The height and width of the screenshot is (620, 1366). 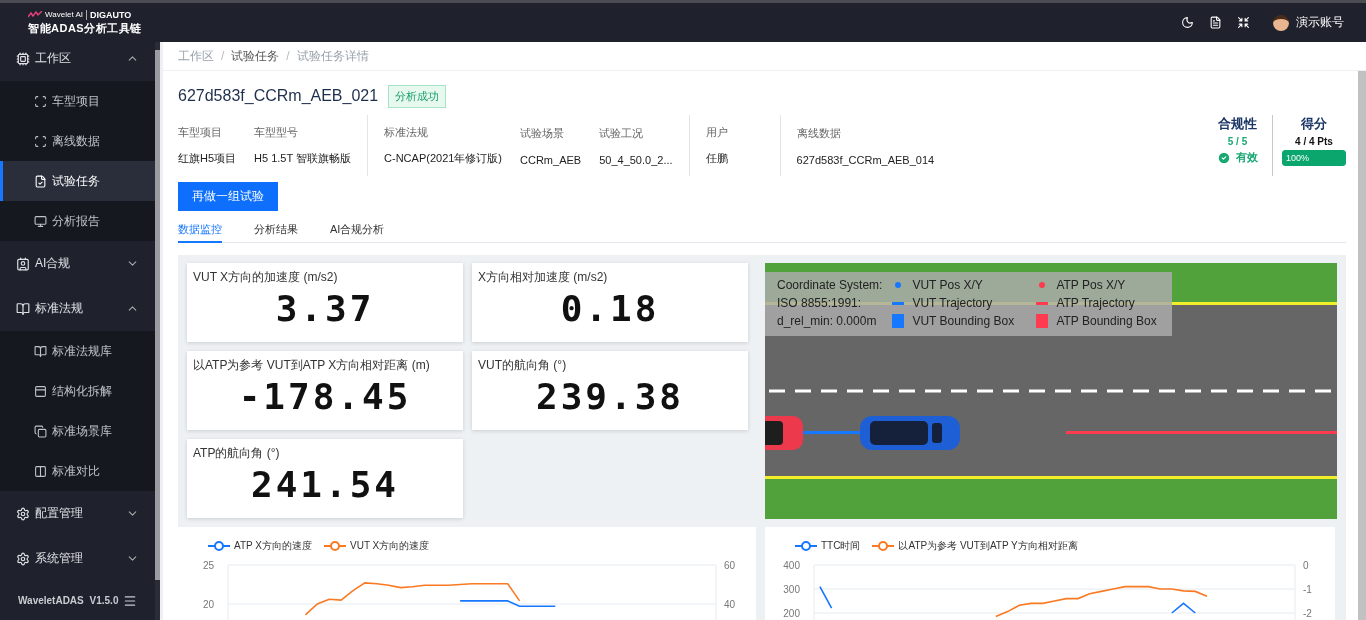 I want to click on field-label: 标准法规, so click(x=407, y=132).